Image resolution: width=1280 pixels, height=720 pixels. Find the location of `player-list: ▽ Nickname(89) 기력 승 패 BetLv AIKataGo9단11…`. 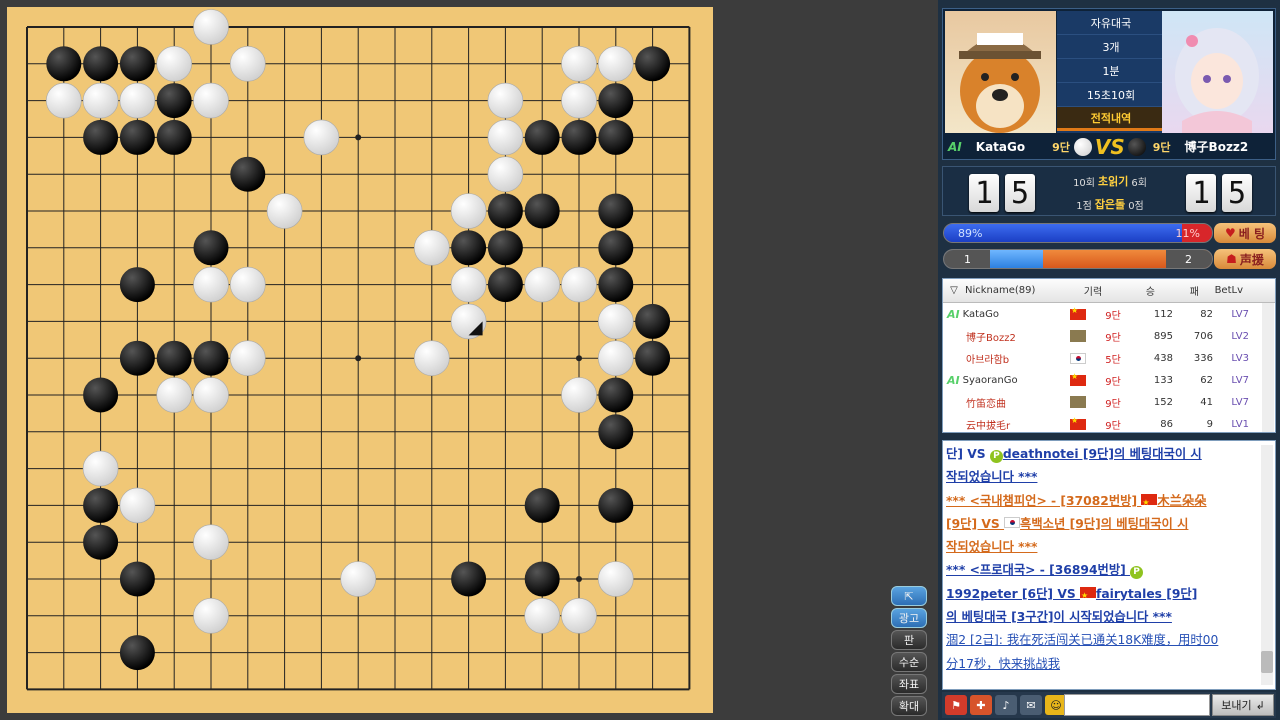

player-list: ▽ Nickname(89) 기력 승 패 BetLv AIKataGo9단11… is located at coordinates (1109, 355).